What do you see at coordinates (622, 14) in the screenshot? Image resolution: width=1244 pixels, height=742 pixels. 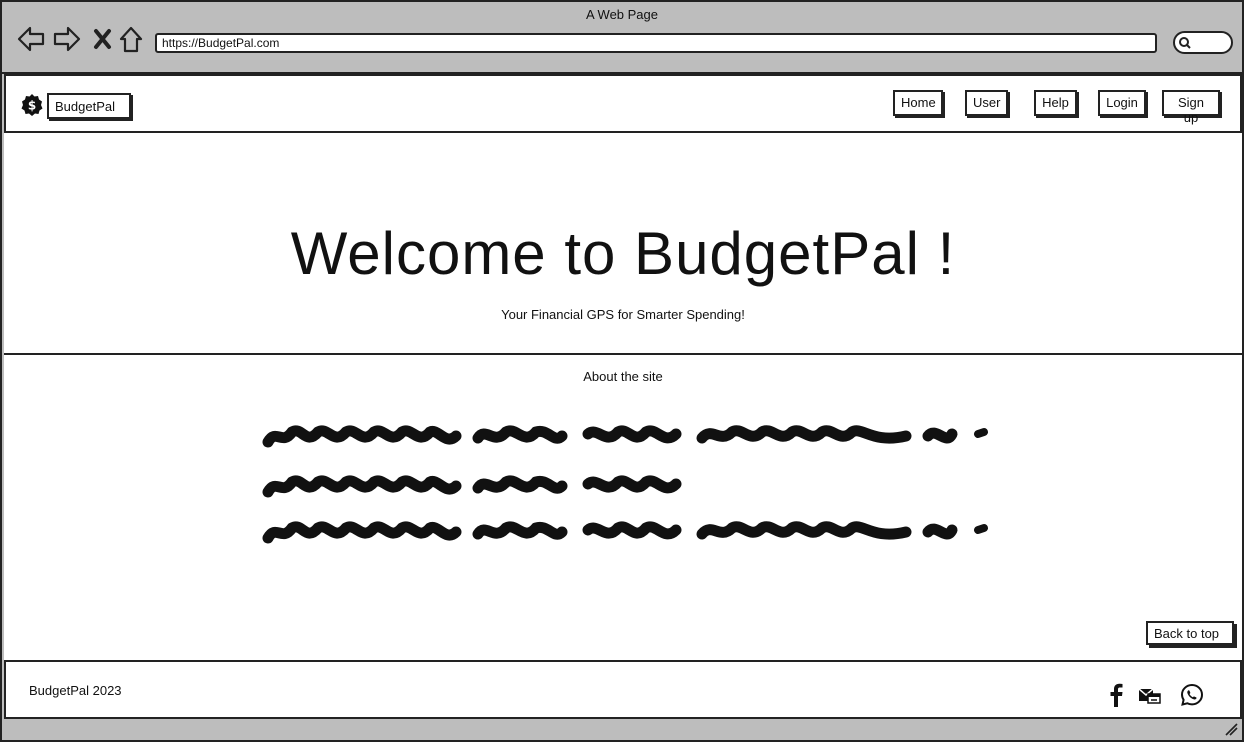 I see `window-title: A Web Page` at bounding box center [622, 14].